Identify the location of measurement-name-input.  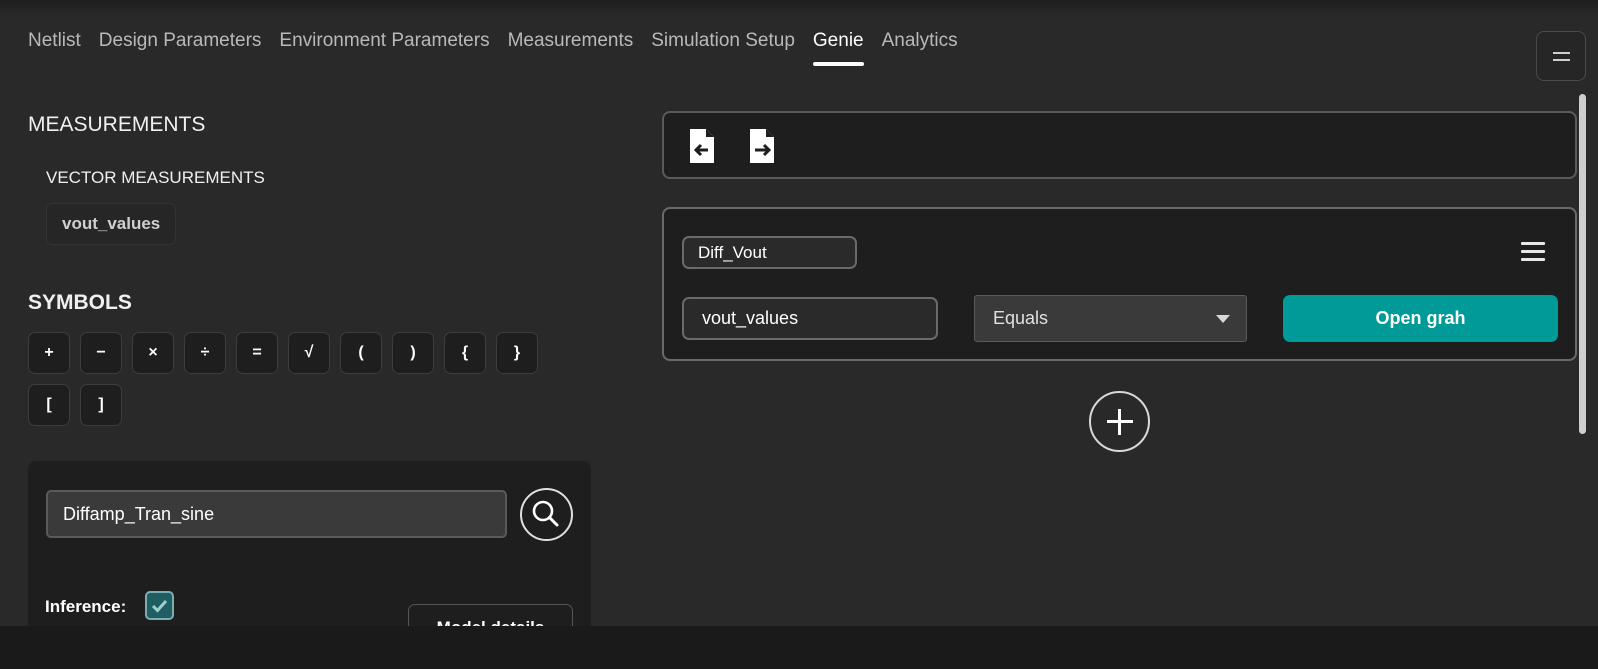
(769, 252).